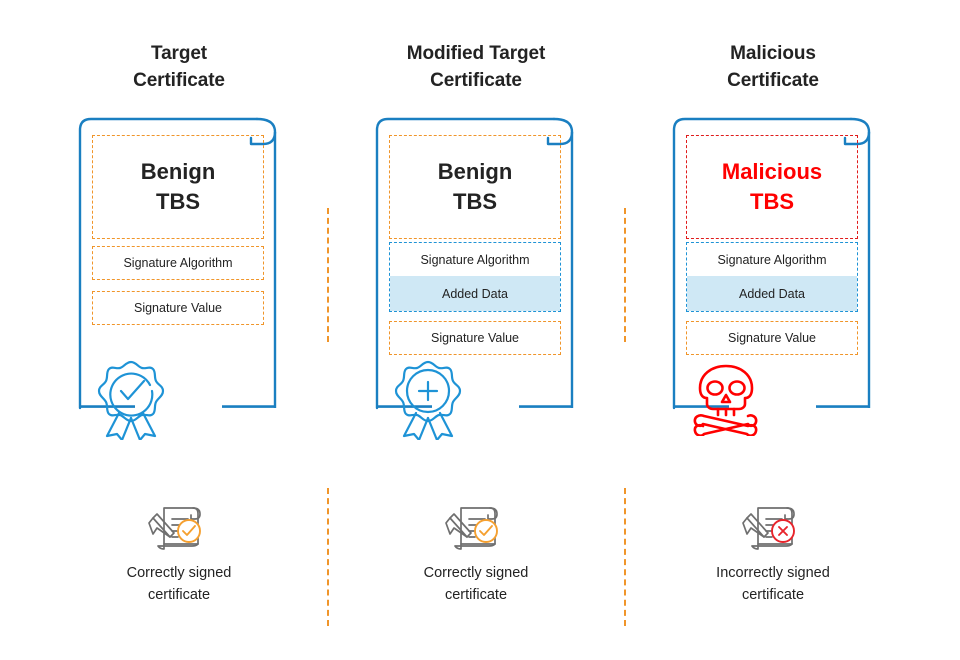 Image resolution: width=960 pixels, height=660 pixels. What do you see at coordinates (179, 584) in the screenshot?
I see `status-caption-target: Correctly signed certificate` at bounding box center [179, 584].